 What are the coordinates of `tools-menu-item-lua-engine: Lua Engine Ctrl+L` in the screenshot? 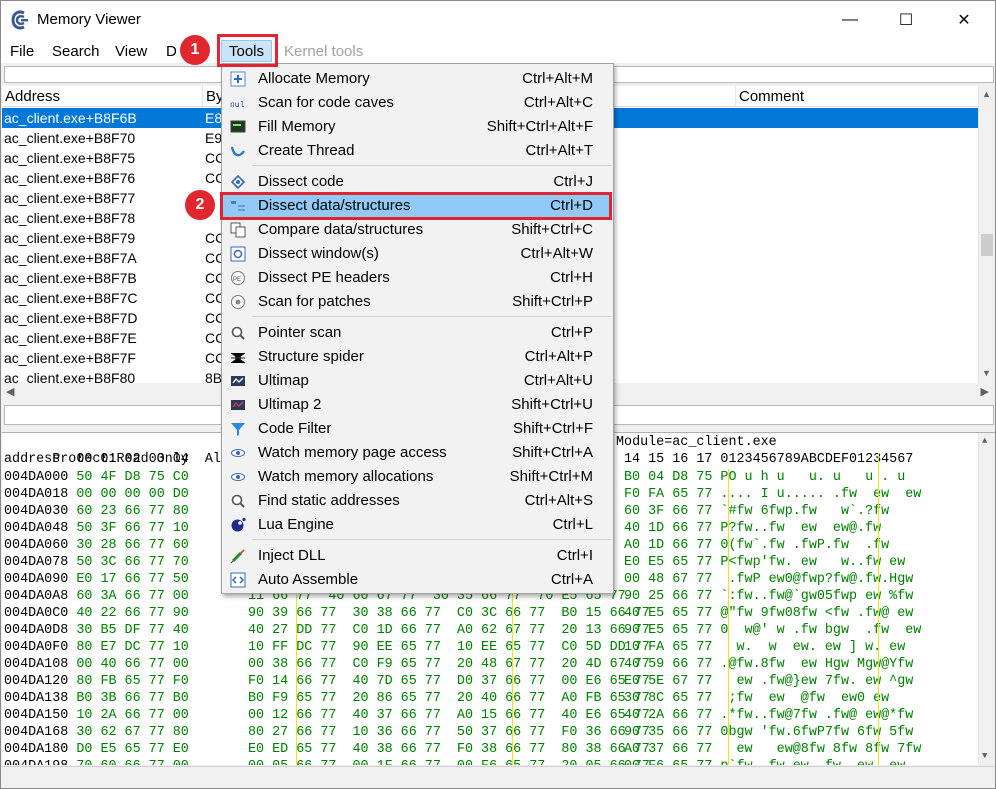 It's located at (417, 525).